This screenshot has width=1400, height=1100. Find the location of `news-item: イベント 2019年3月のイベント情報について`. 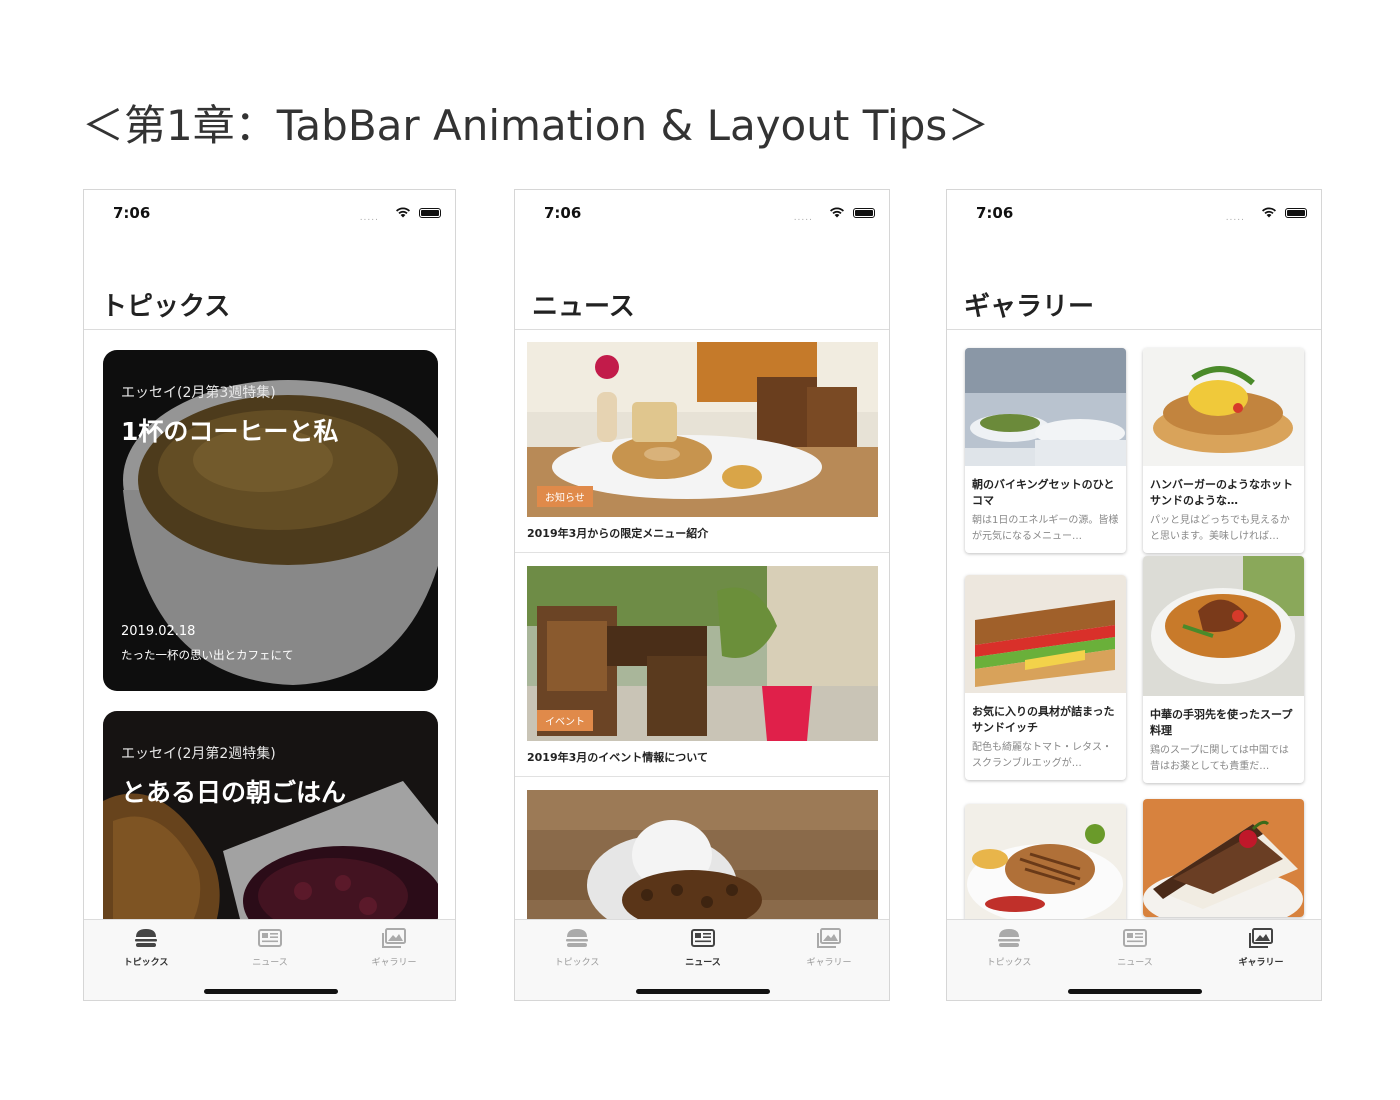

news-item: イベント 2019年3月のイベント情報について is located at coordinates (702, 665).